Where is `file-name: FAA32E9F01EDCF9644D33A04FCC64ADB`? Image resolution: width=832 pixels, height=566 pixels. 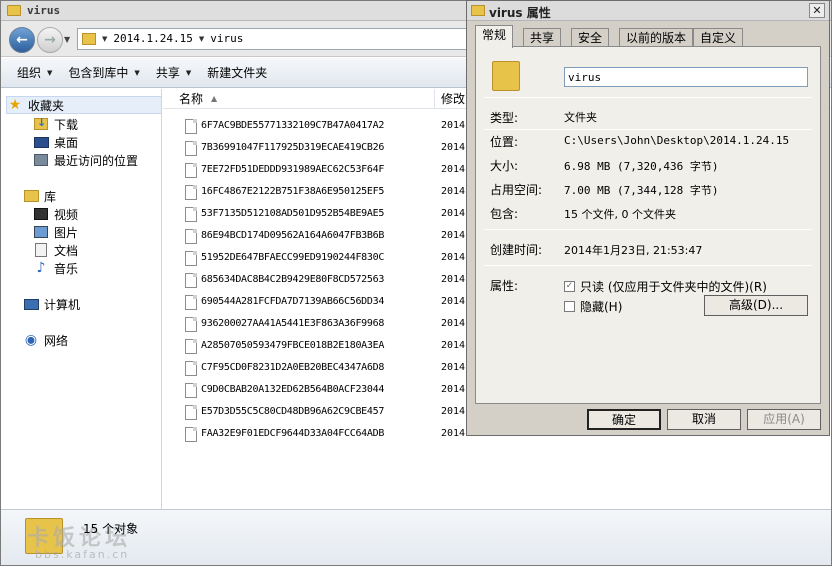 file-name: FAA32E9F01EDCF9644D33A04FCC64ADB is located at coordinates (293, 433).